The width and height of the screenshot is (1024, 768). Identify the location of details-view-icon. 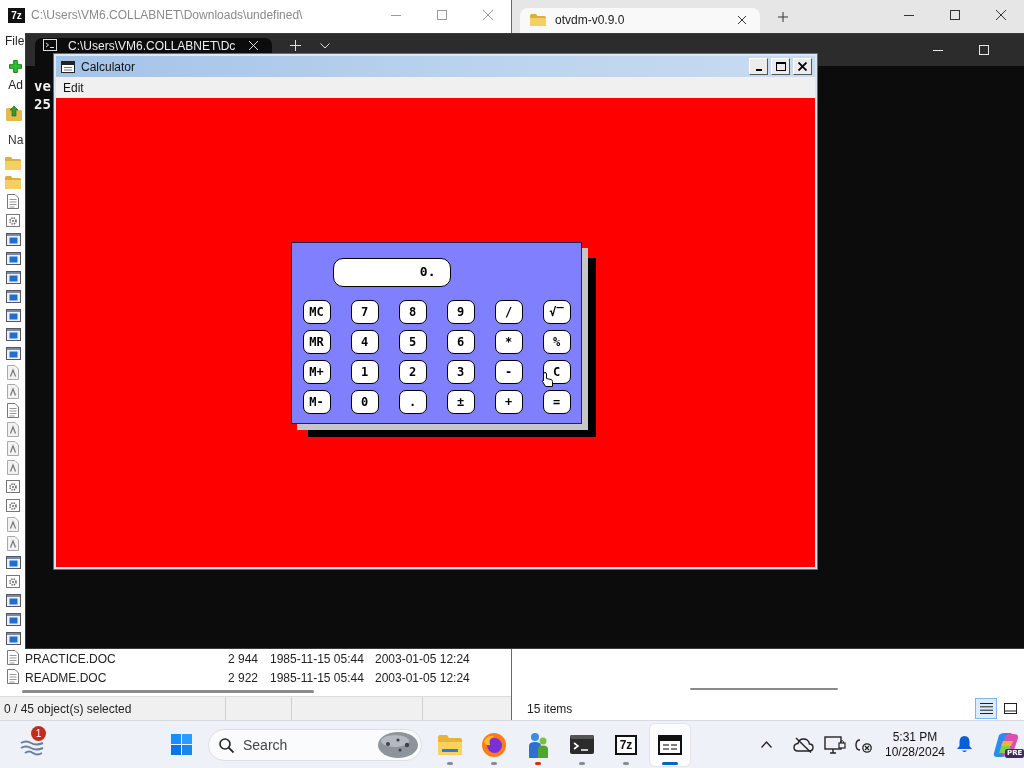
(986, 708).